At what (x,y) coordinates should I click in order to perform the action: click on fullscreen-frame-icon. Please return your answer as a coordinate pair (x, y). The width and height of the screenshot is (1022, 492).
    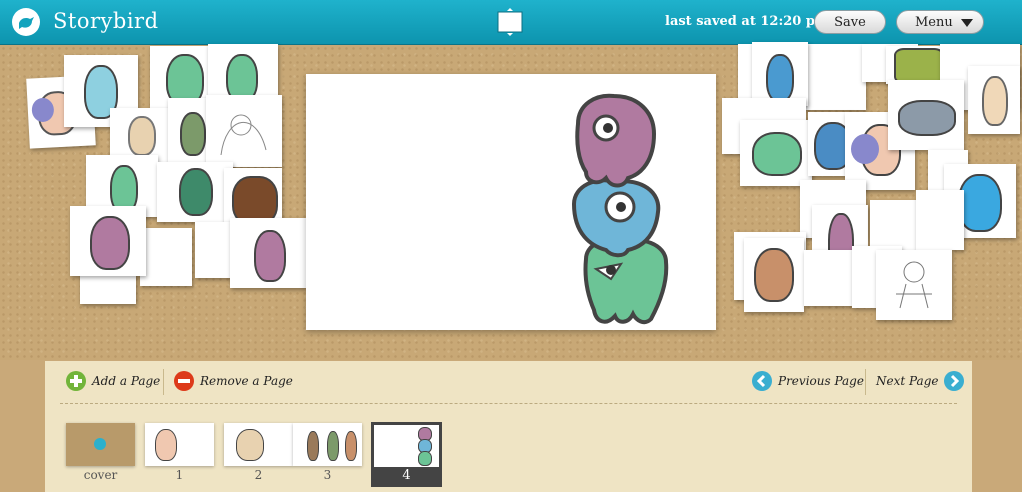
    Looking at the image, I should click on (510, 22).